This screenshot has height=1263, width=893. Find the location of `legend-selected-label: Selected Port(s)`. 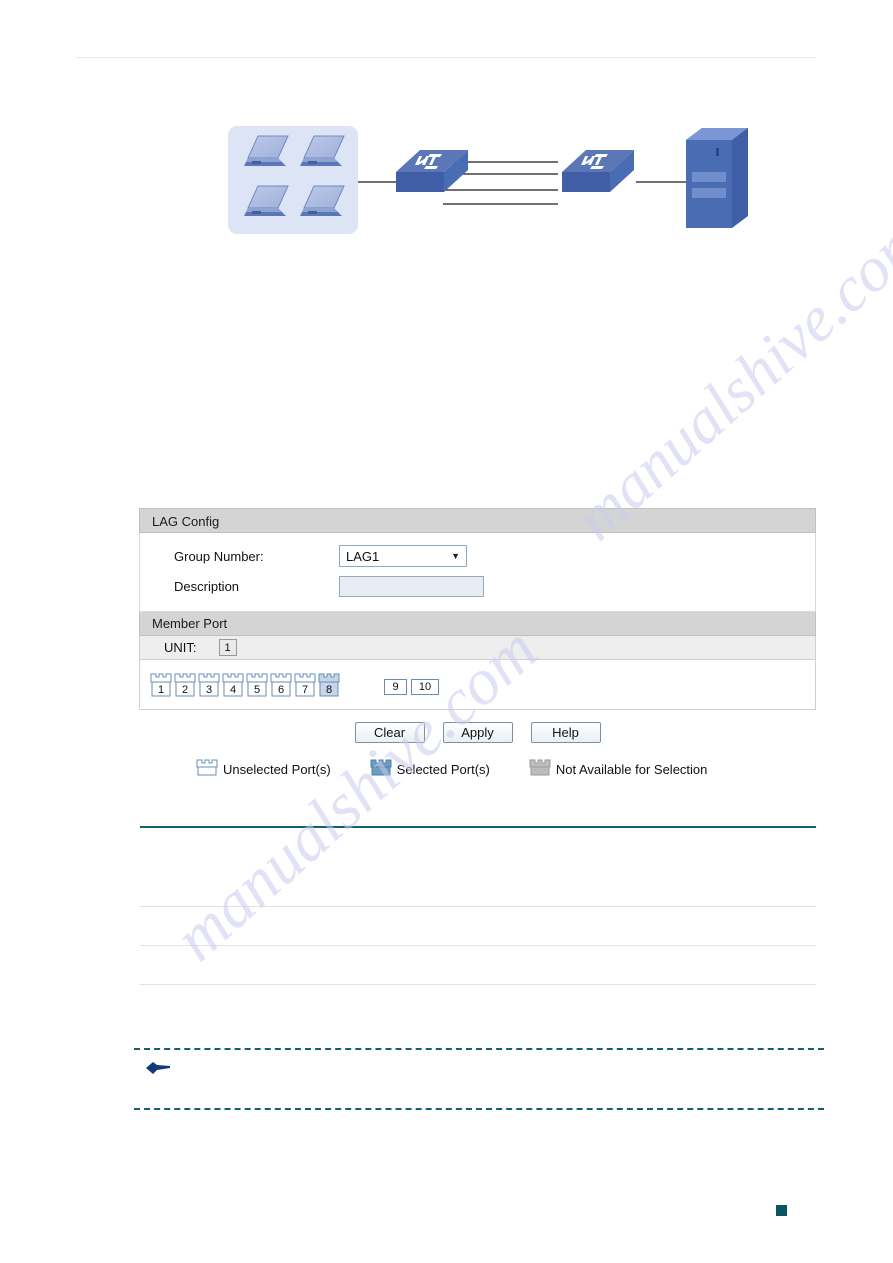

legend-selected-label: Selected Port(s) is located at coordinates (443, 769).